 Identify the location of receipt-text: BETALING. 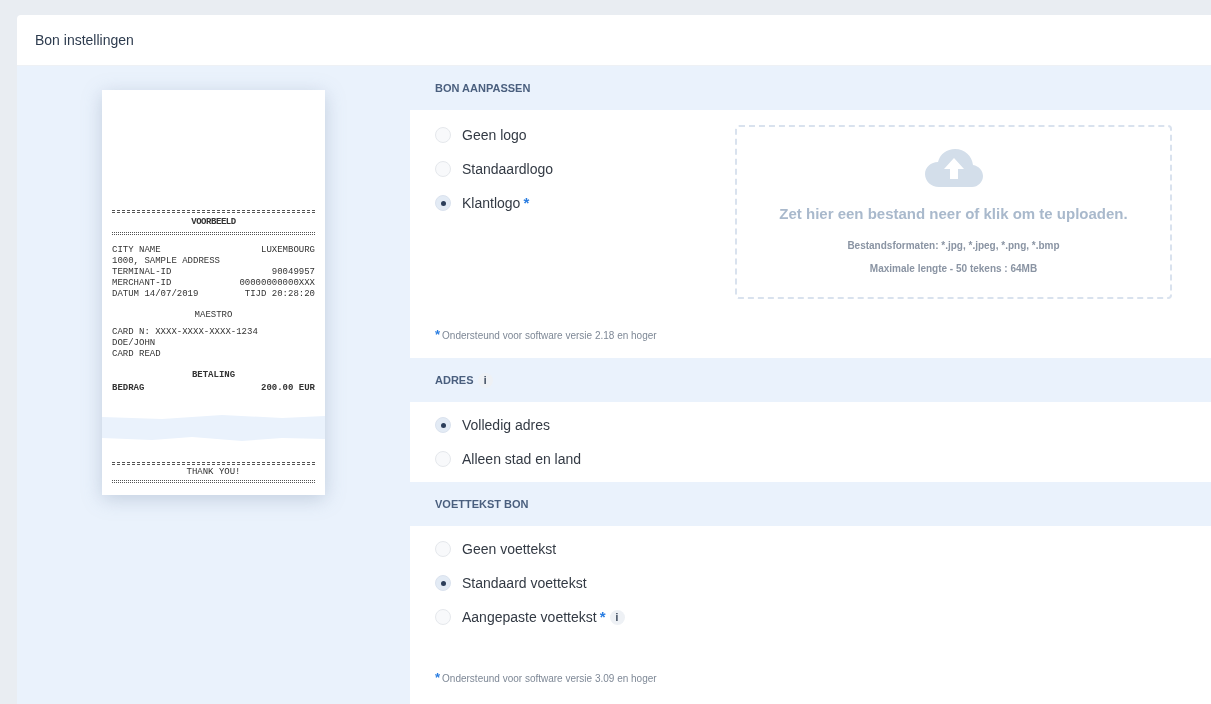
(213, 375).